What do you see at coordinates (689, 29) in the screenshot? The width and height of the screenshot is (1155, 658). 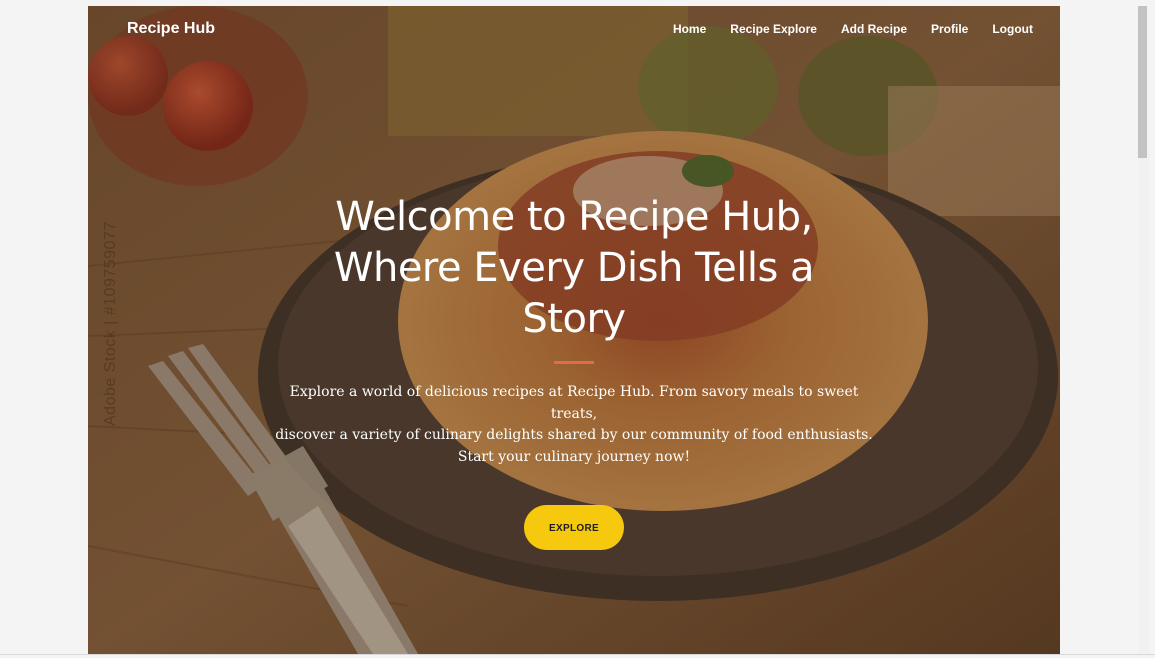 I see `nav-home-link: Home` at bounding box center [689, 29].